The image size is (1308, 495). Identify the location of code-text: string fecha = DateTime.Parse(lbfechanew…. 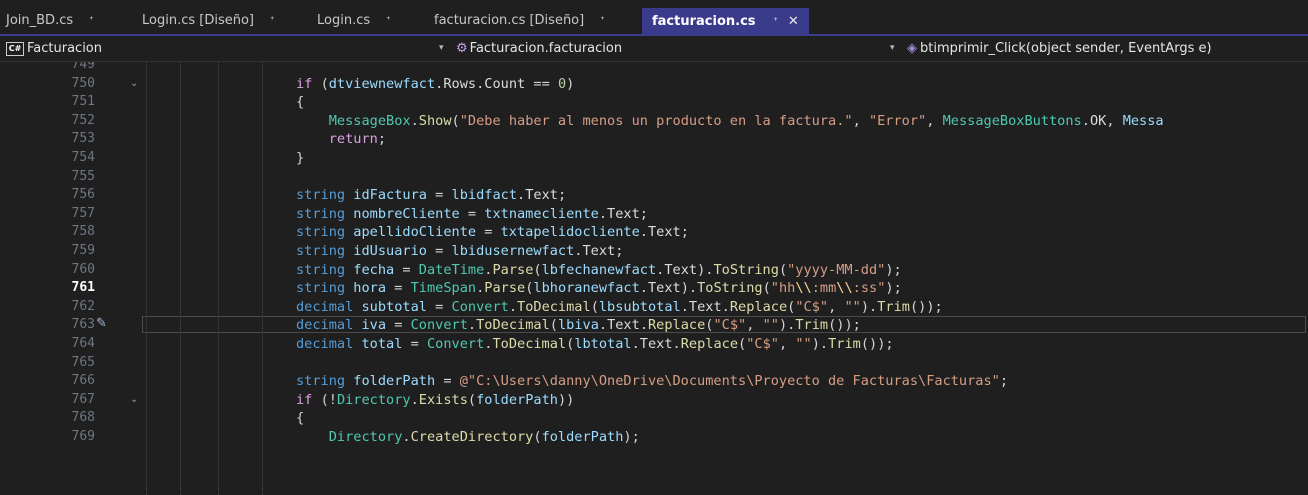
(599, 270).